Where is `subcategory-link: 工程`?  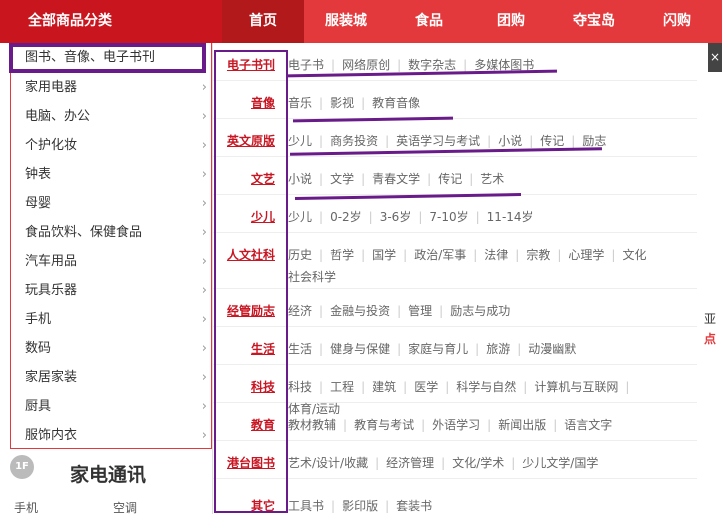
subcategory-link: 工程 is located at coordinates (342, 387).